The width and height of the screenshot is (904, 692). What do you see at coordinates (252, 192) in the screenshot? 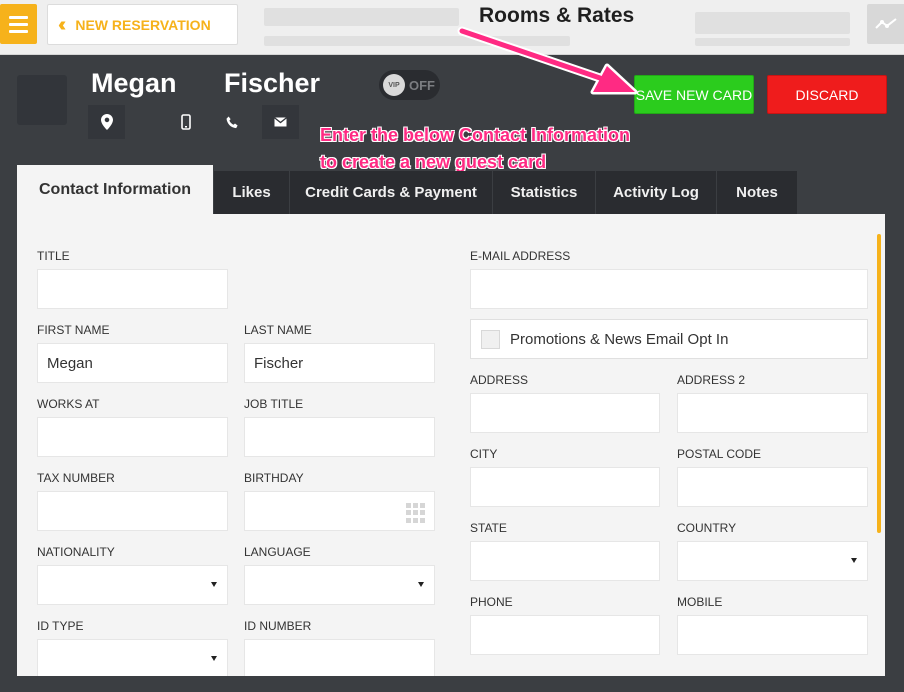
I see `tab-likes: Likes` at bounding box center [252, 192].